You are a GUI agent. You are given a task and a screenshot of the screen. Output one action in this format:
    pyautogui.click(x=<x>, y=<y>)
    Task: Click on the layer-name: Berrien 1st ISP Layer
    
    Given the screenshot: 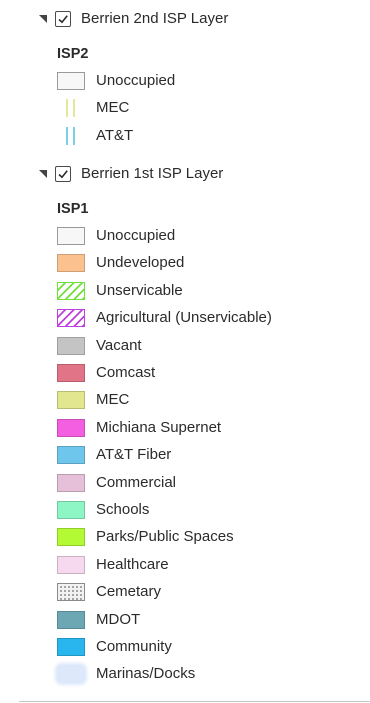 What is the action you would take?
    pyautogui.click(x=152, y=174)
    